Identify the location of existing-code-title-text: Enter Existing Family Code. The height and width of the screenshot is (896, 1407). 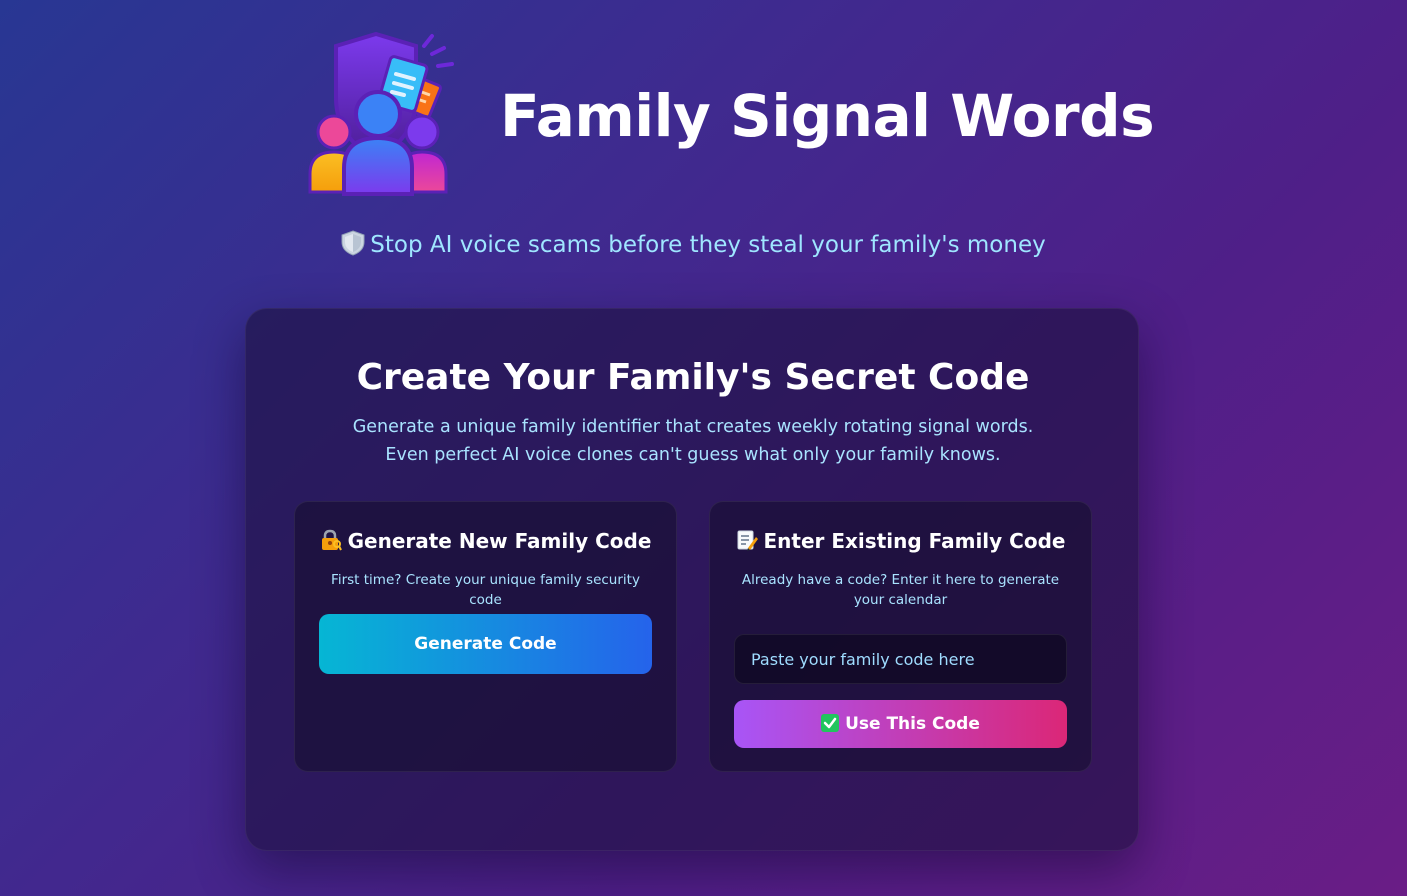
(914, 541).